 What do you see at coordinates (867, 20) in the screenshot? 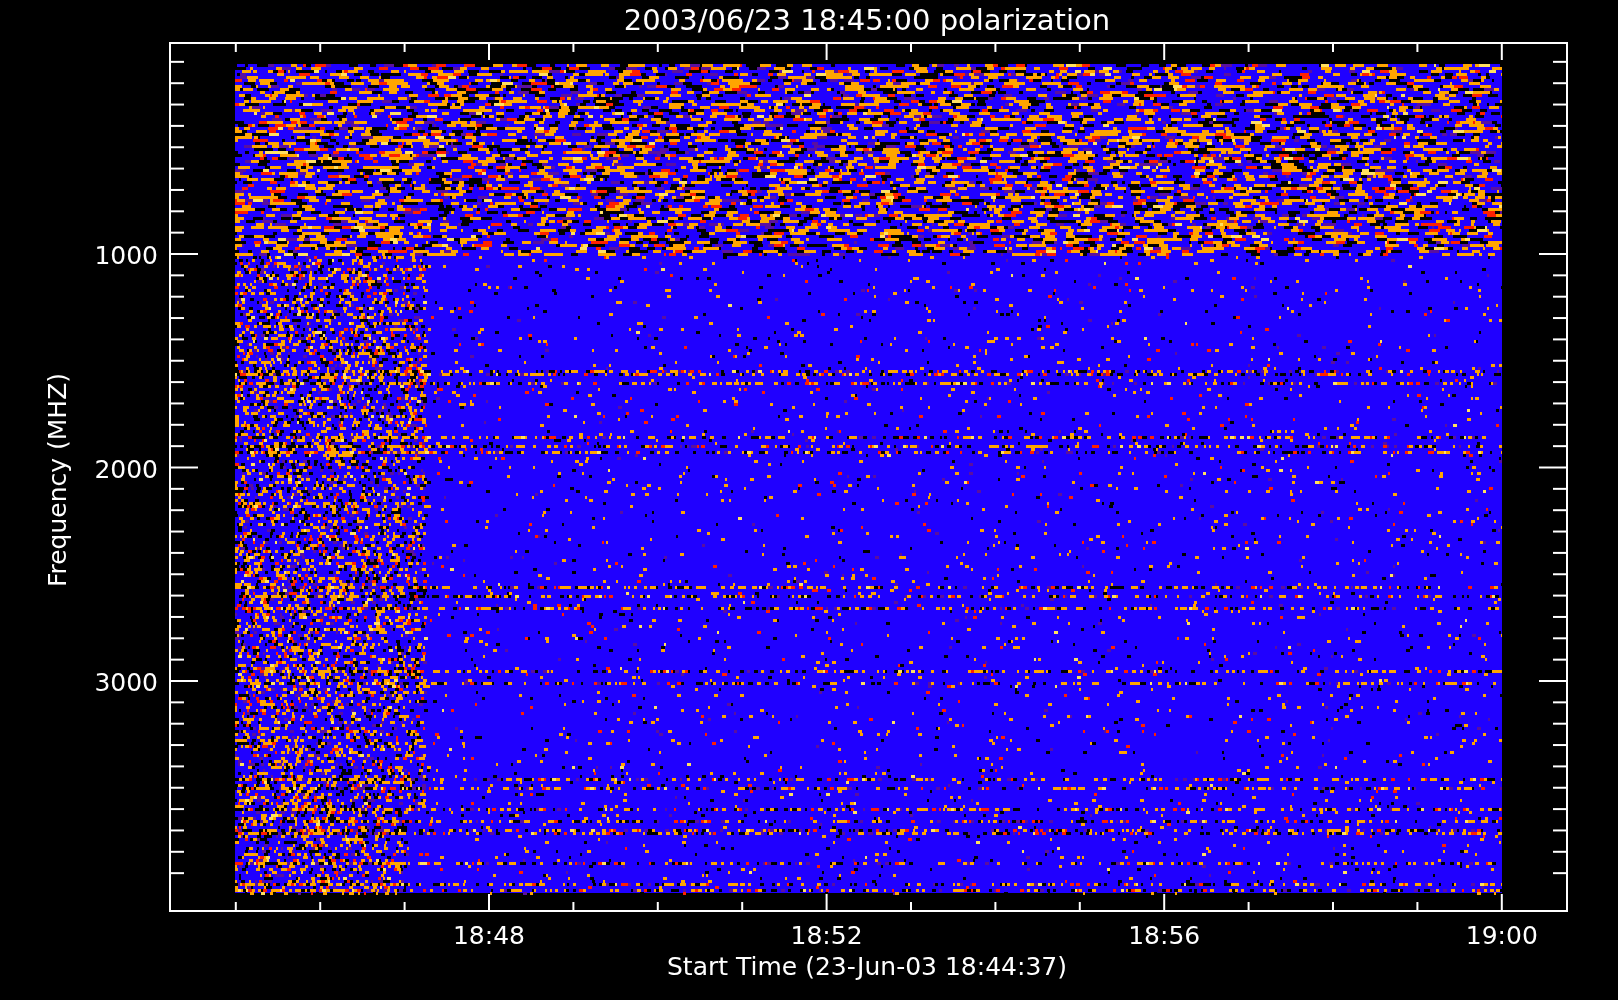
I see `chart-title: 2003/06/23 18:45:00 polarization` at bounding box center [867, 20].